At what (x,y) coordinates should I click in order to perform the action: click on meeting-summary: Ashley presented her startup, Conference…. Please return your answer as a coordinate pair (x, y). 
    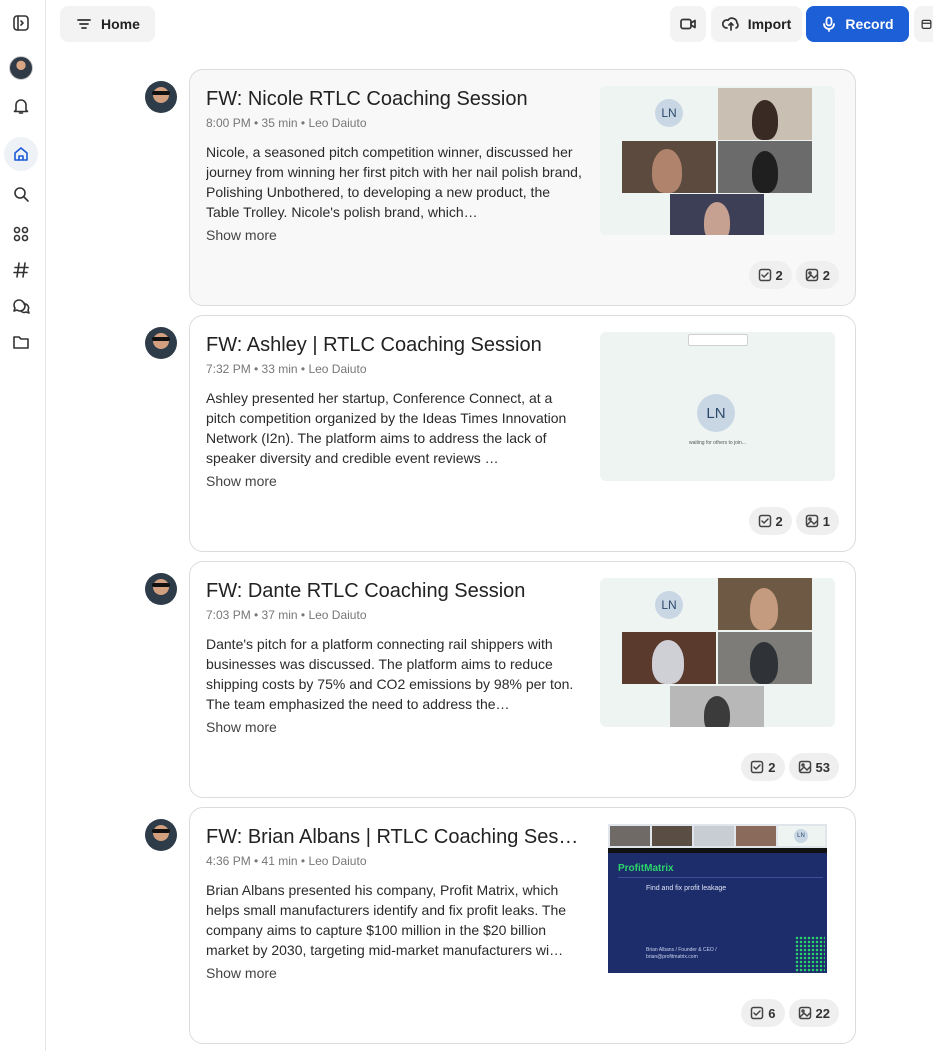
    Looking at the image, I should click on (386, 428).